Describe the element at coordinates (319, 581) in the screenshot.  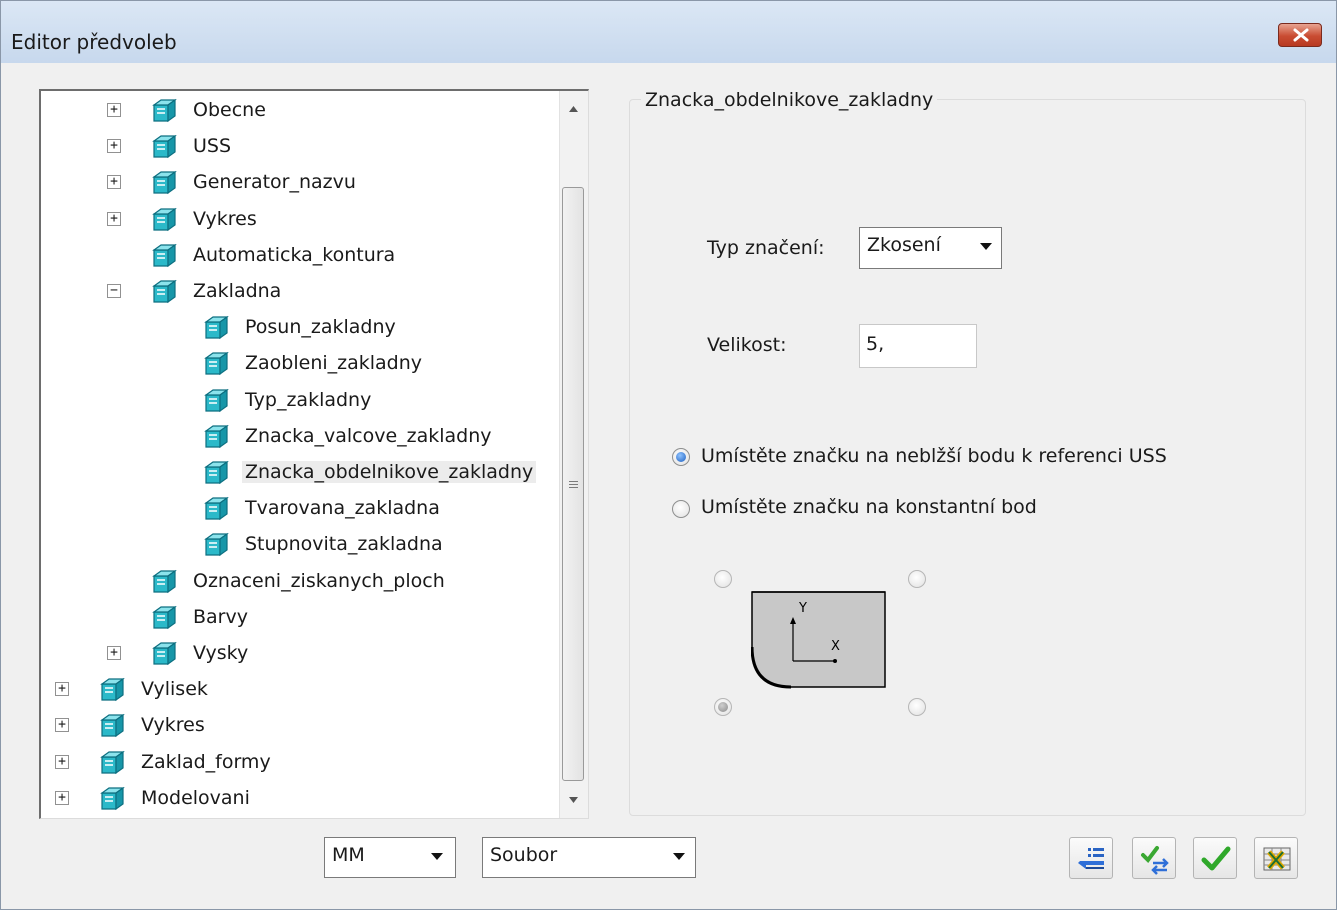
I see `tree-item-label: Oznaceni_ziskanych_ploch` at that location.